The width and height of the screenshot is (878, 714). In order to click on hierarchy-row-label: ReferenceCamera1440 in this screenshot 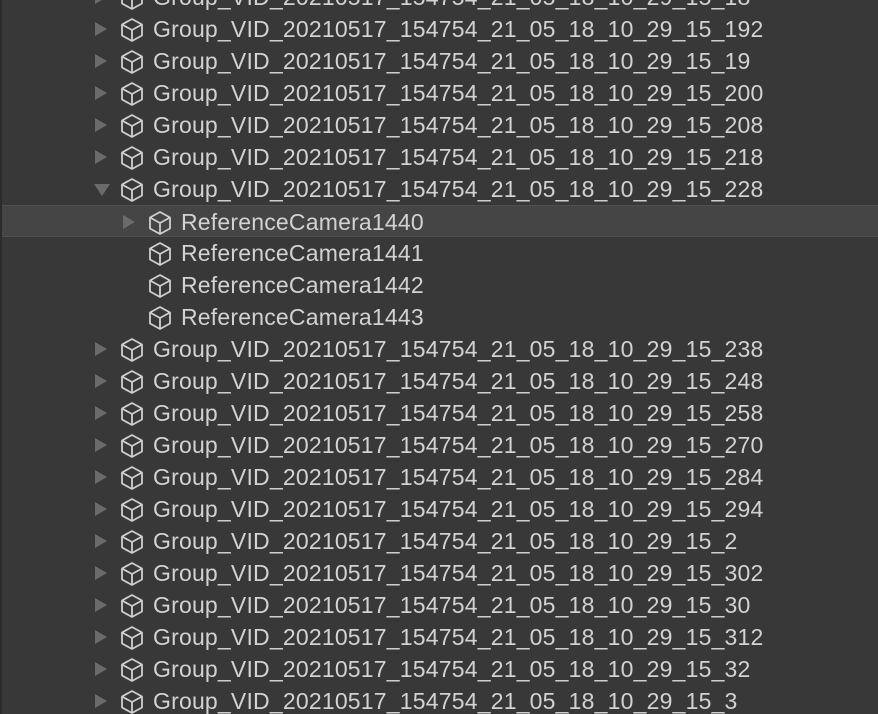, I will do `click(302, 222)`.